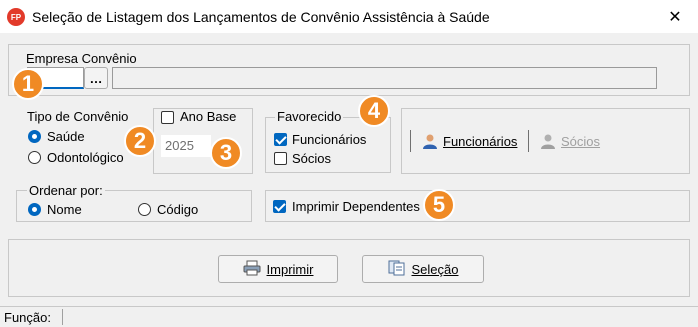 The height and width of the screenshot is (327, 698). Describe the element at coordinates (62, 317) in the screenshot. I see `status-divider` at that location.